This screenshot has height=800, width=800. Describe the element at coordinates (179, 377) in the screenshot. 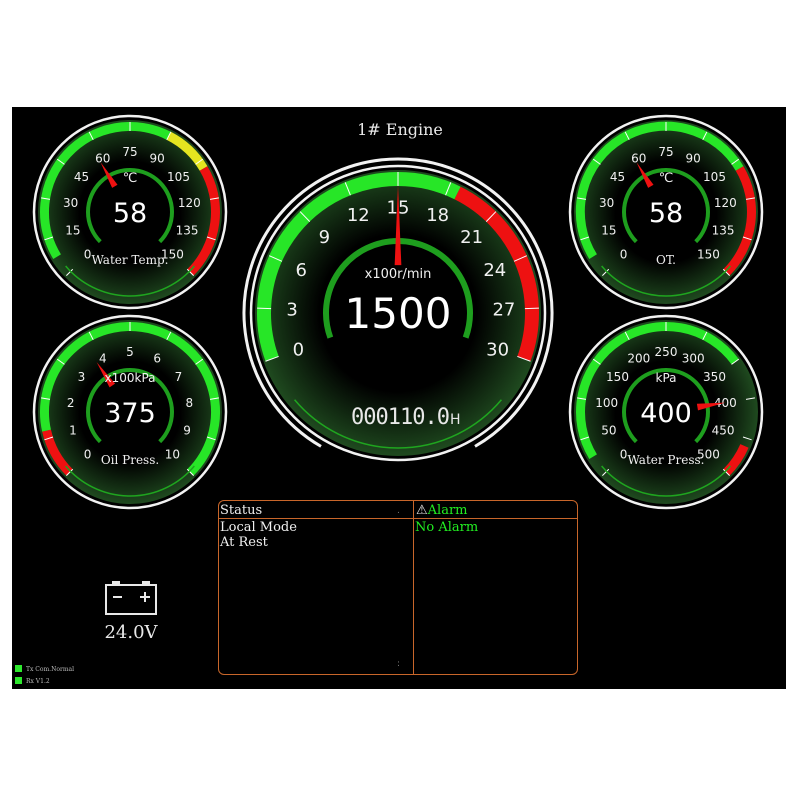

I see `tick-label: 7` at that location.